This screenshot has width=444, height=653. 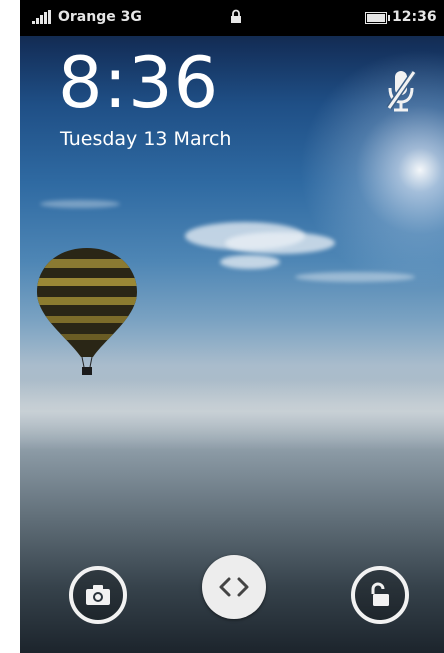 I want to click on status-bar: Orange 3G 12:36, so click(x=232, y=18).